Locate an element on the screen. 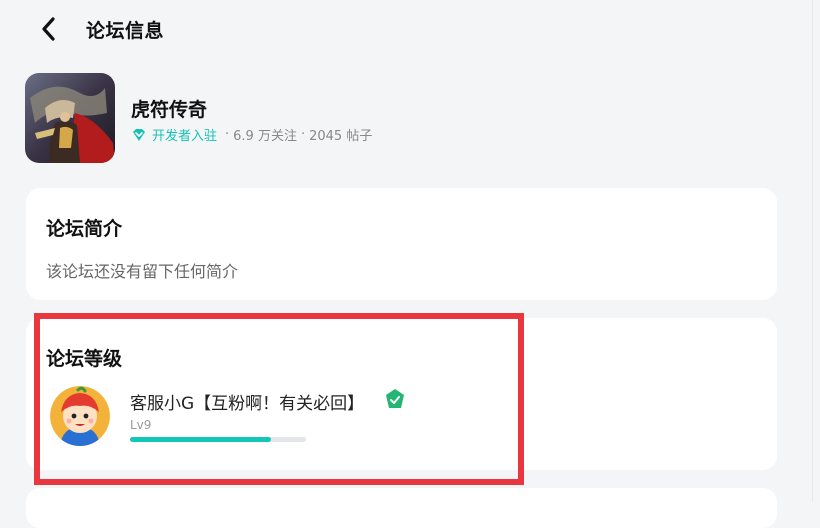 The width and height of the screenshot is (820, 528). intro-text: 该论坛还没有留下任何简介 is located at coordinates (142, 271).